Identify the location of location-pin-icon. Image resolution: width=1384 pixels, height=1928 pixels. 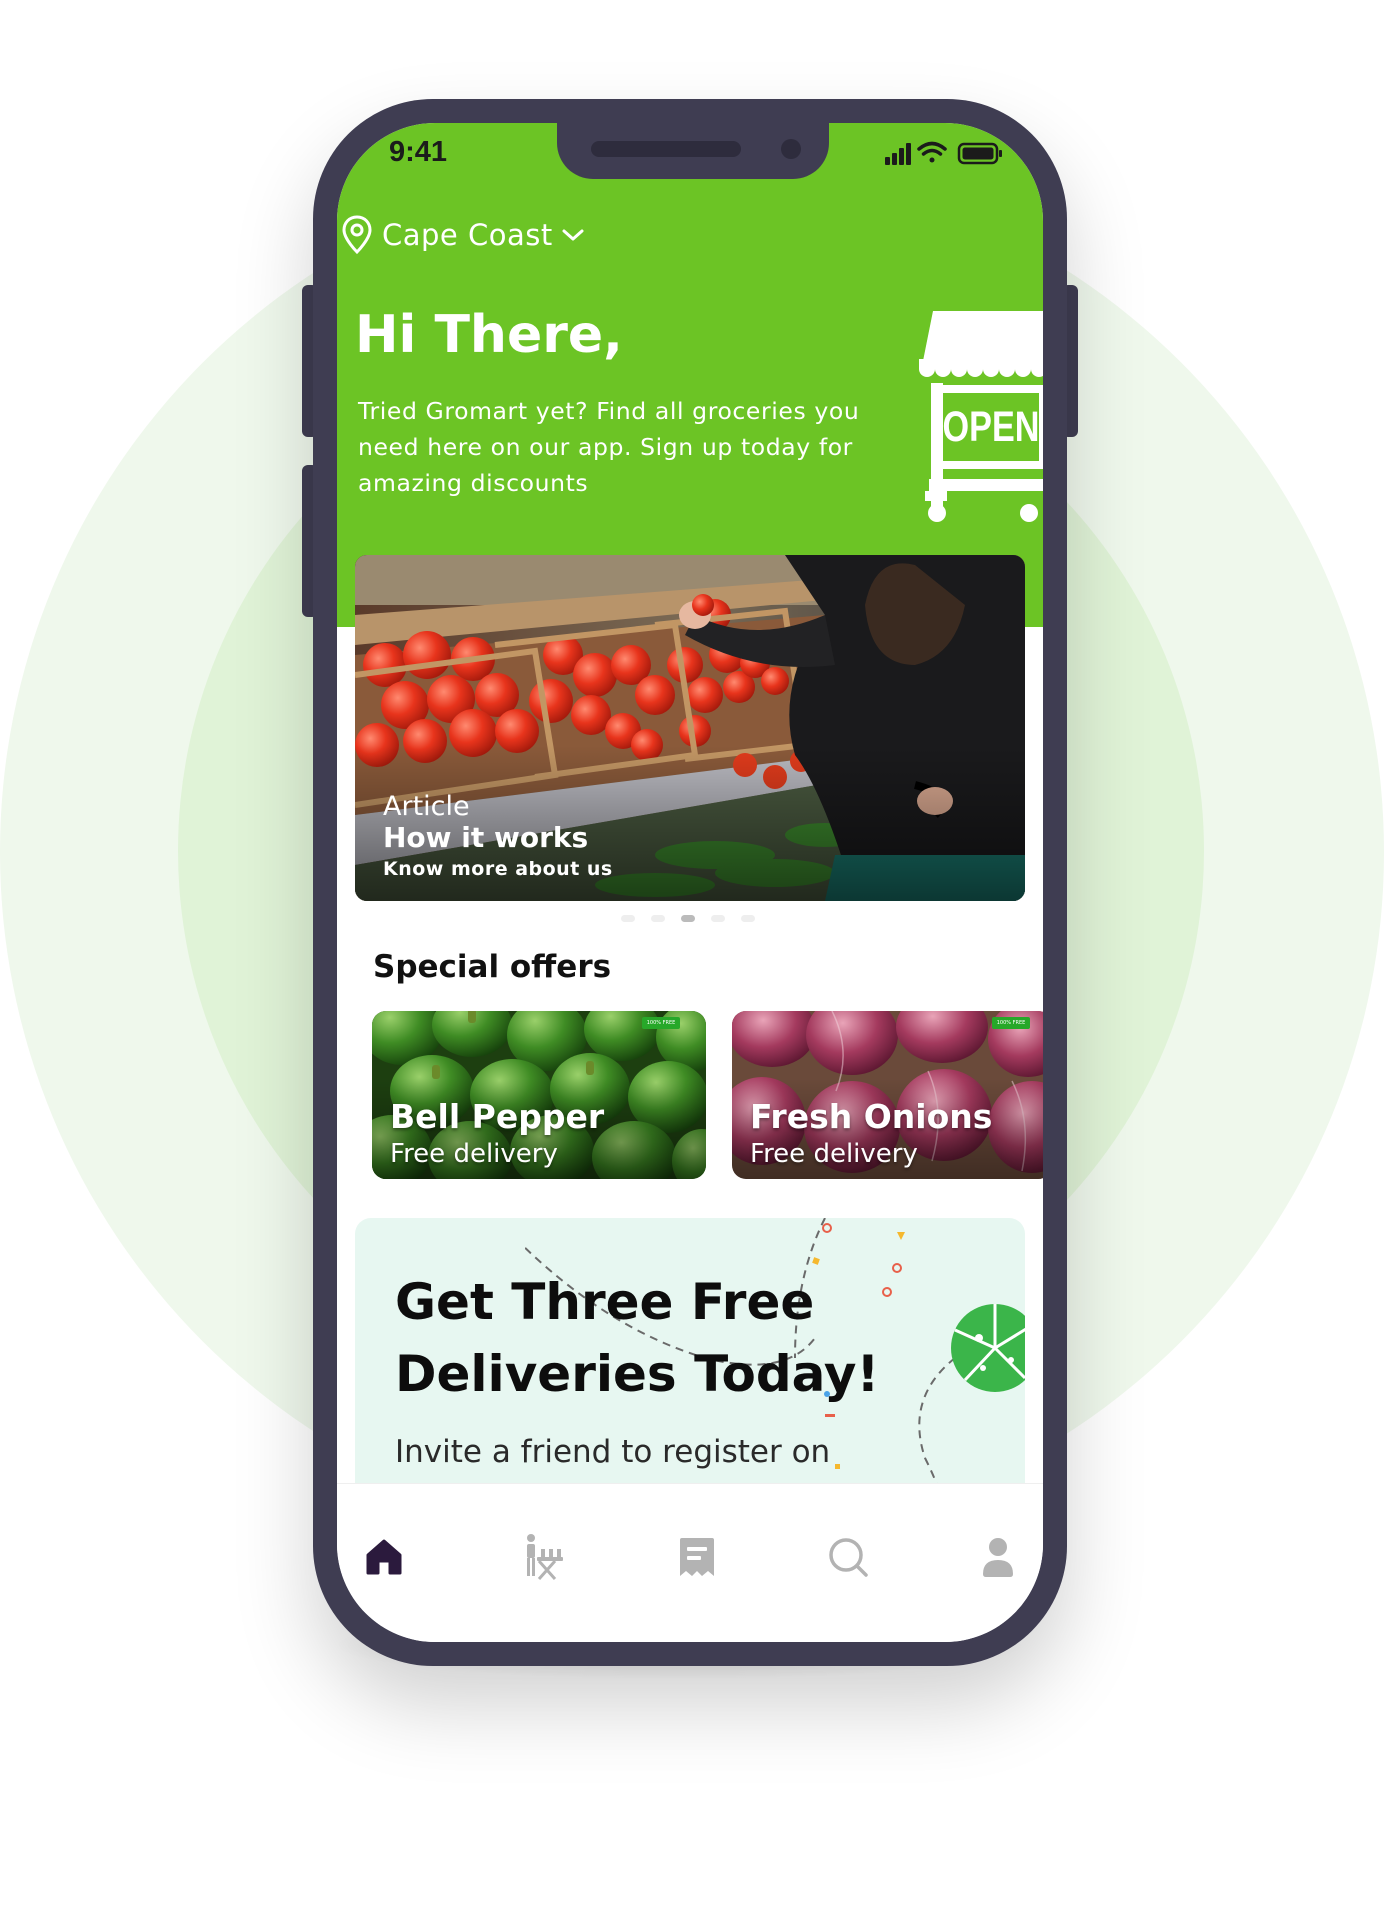
(357, 235).